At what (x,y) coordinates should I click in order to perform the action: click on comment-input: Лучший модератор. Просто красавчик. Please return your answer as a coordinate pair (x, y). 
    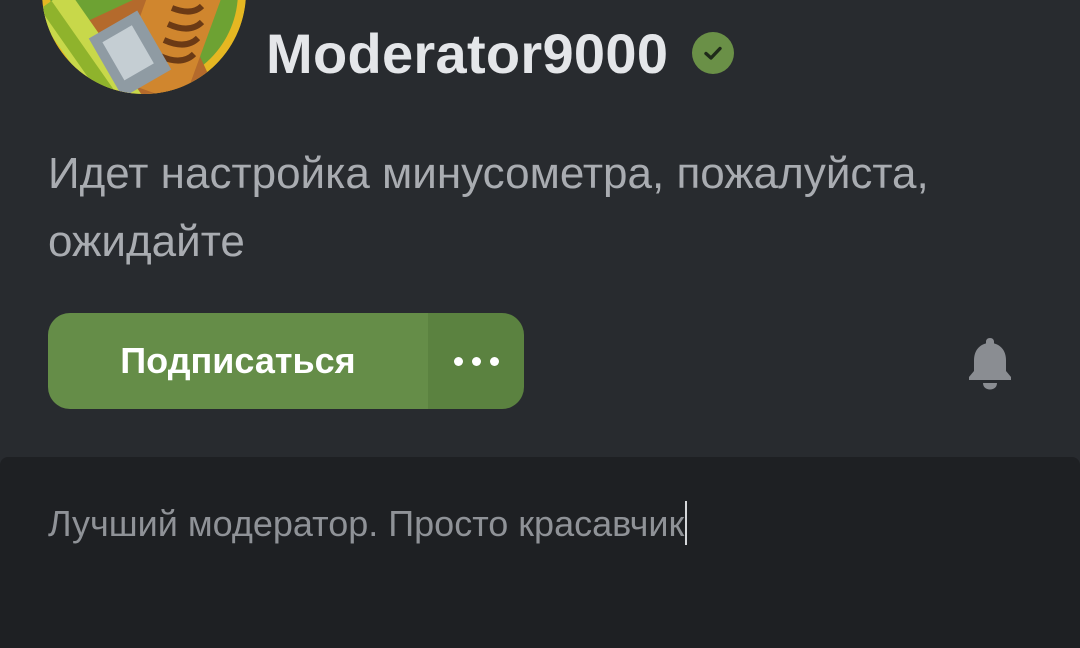
    Looking at the image, I should click on (368, 524).